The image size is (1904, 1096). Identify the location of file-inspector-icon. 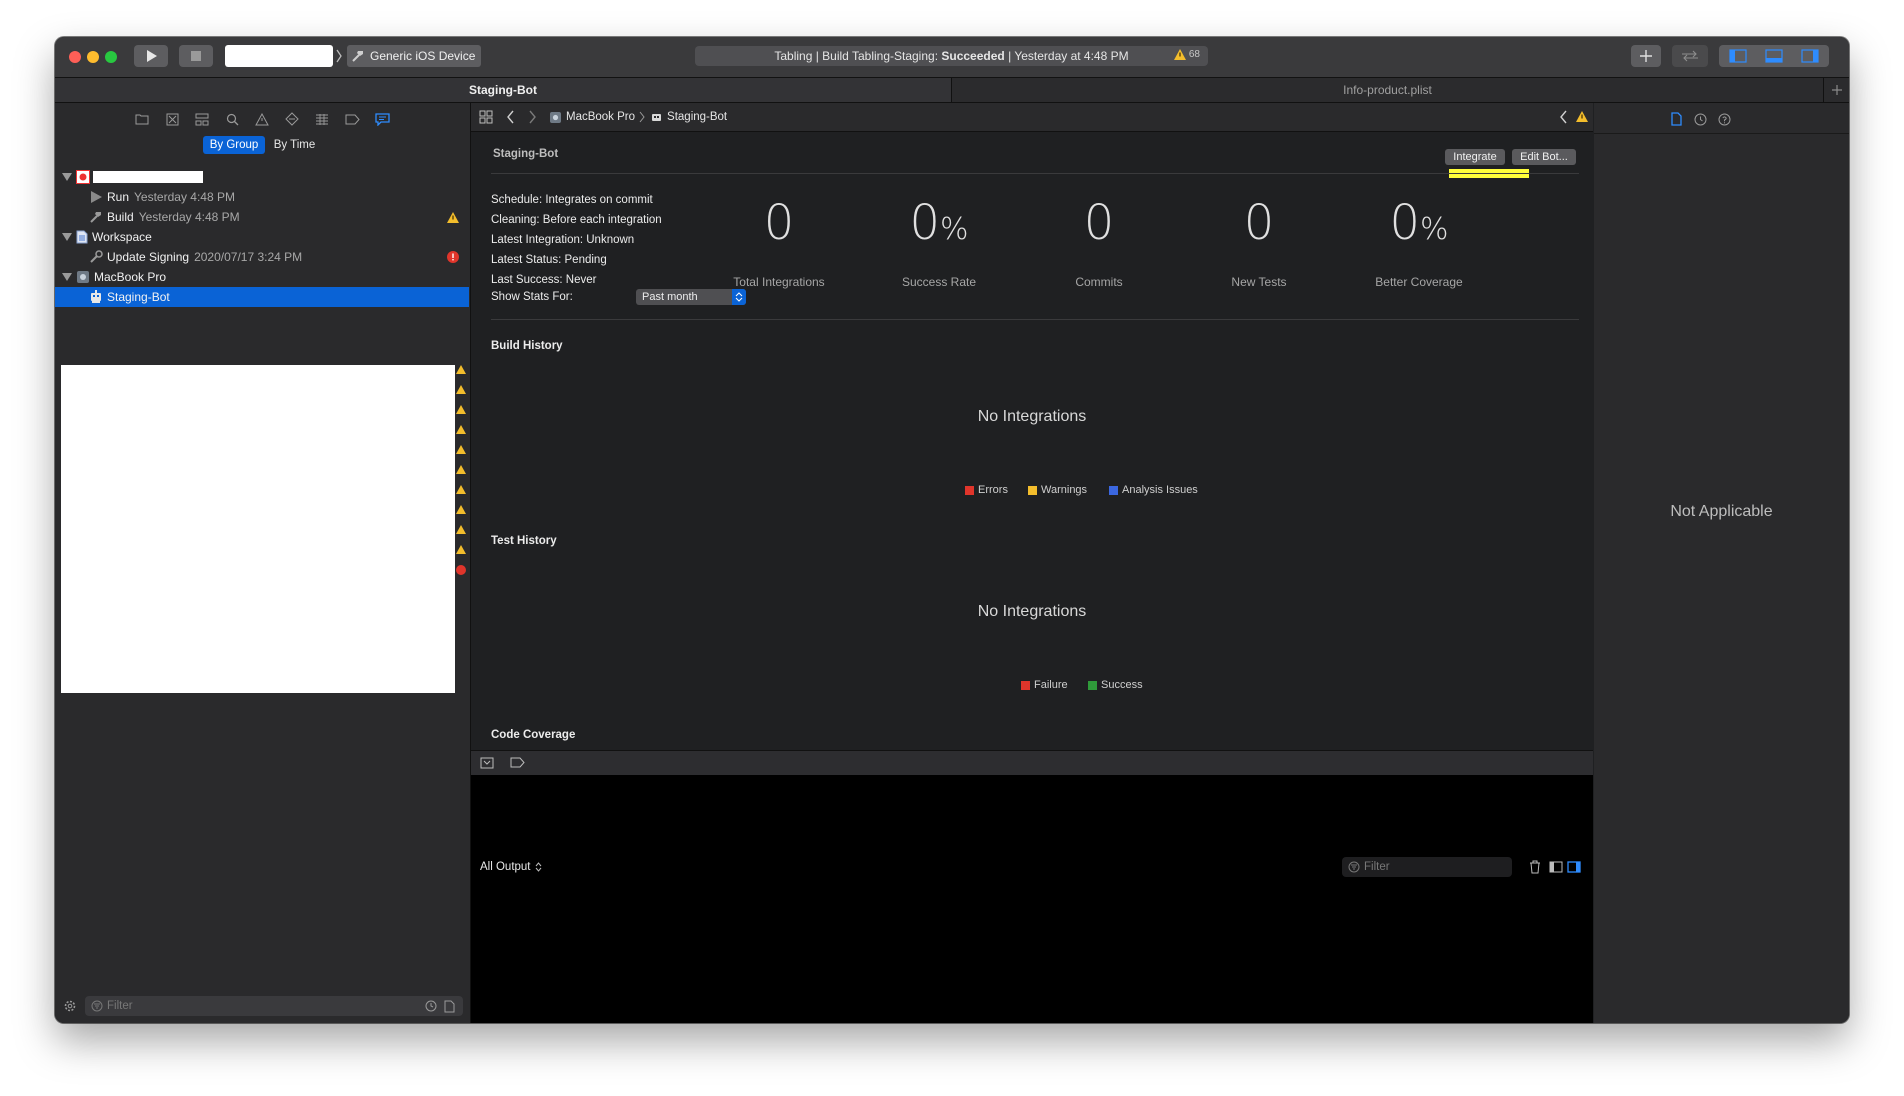
(1676, 119).